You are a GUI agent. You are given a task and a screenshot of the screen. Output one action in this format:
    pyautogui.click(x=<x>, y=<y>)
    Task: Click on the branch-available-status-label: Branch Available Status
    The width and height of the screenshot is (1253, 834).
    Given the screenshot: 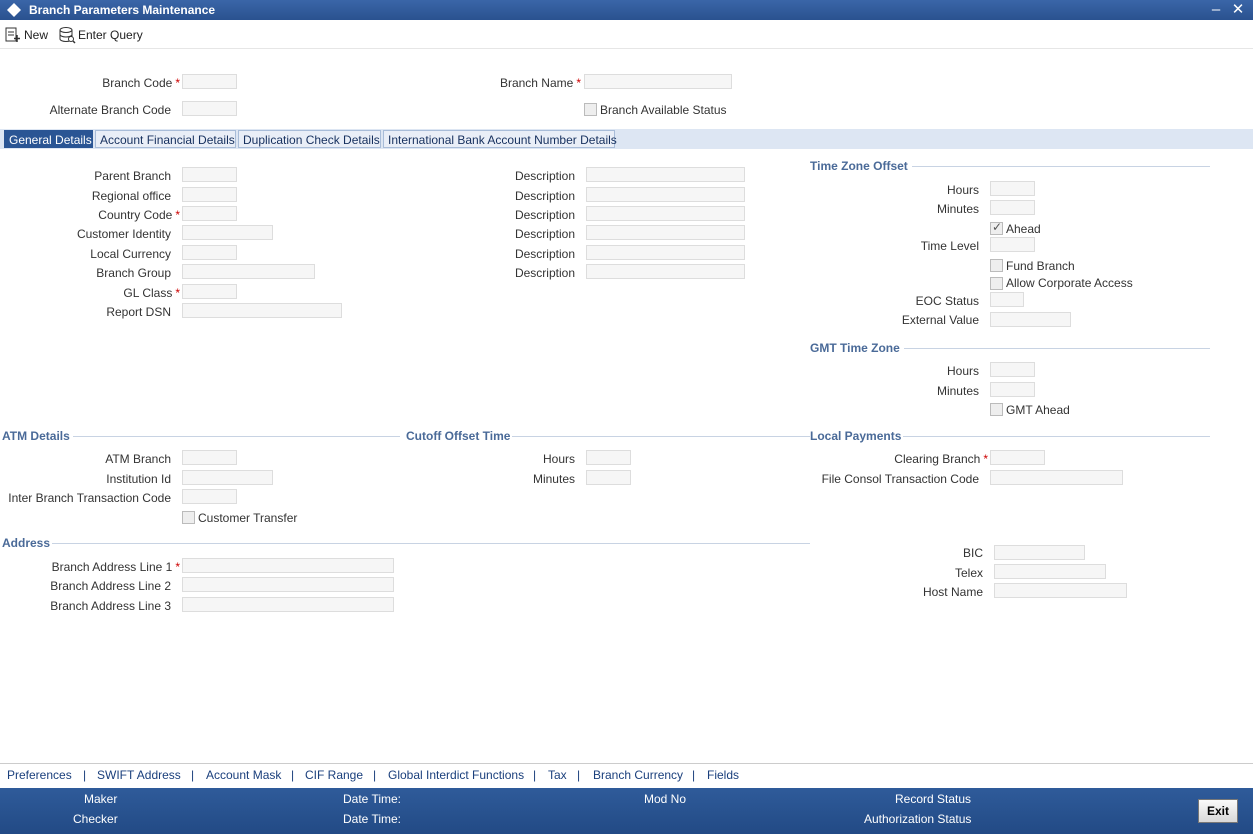 What is the action you would take?
    pyautogui.click(x=663, y=110)
    